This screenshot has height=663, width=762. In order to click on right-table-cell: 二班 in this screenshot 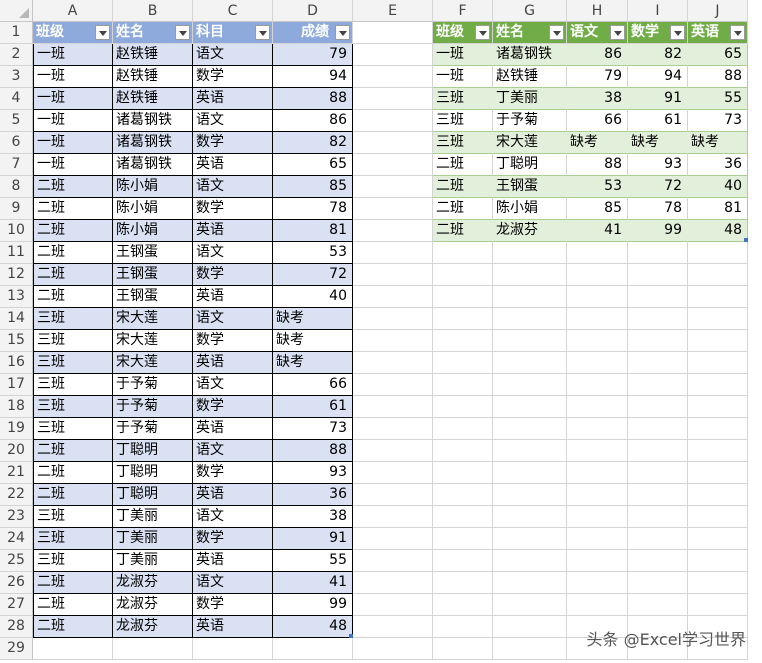, I will do `click(463, 187)`.